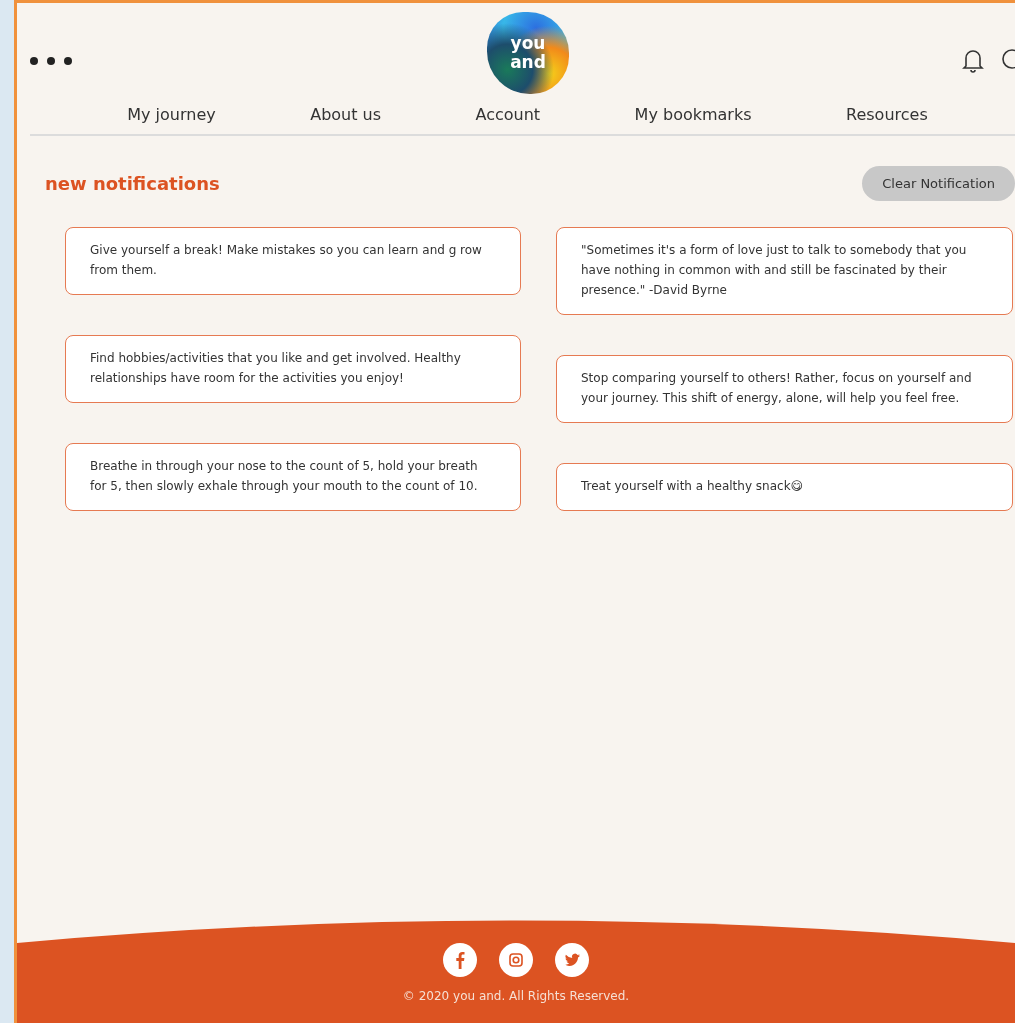  What do you see at coordinates (516, 996) in the screenshot?
I see `copyright-text: © 2020 you and. All Rights Reserved.` at bounding box center [516, 996].